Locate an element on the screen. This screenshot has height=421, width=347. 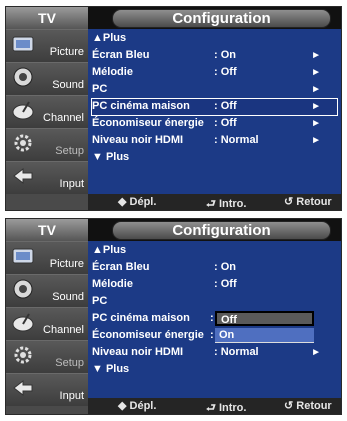
menu-item-pc: PC ► is located at coordinates (214, 90).